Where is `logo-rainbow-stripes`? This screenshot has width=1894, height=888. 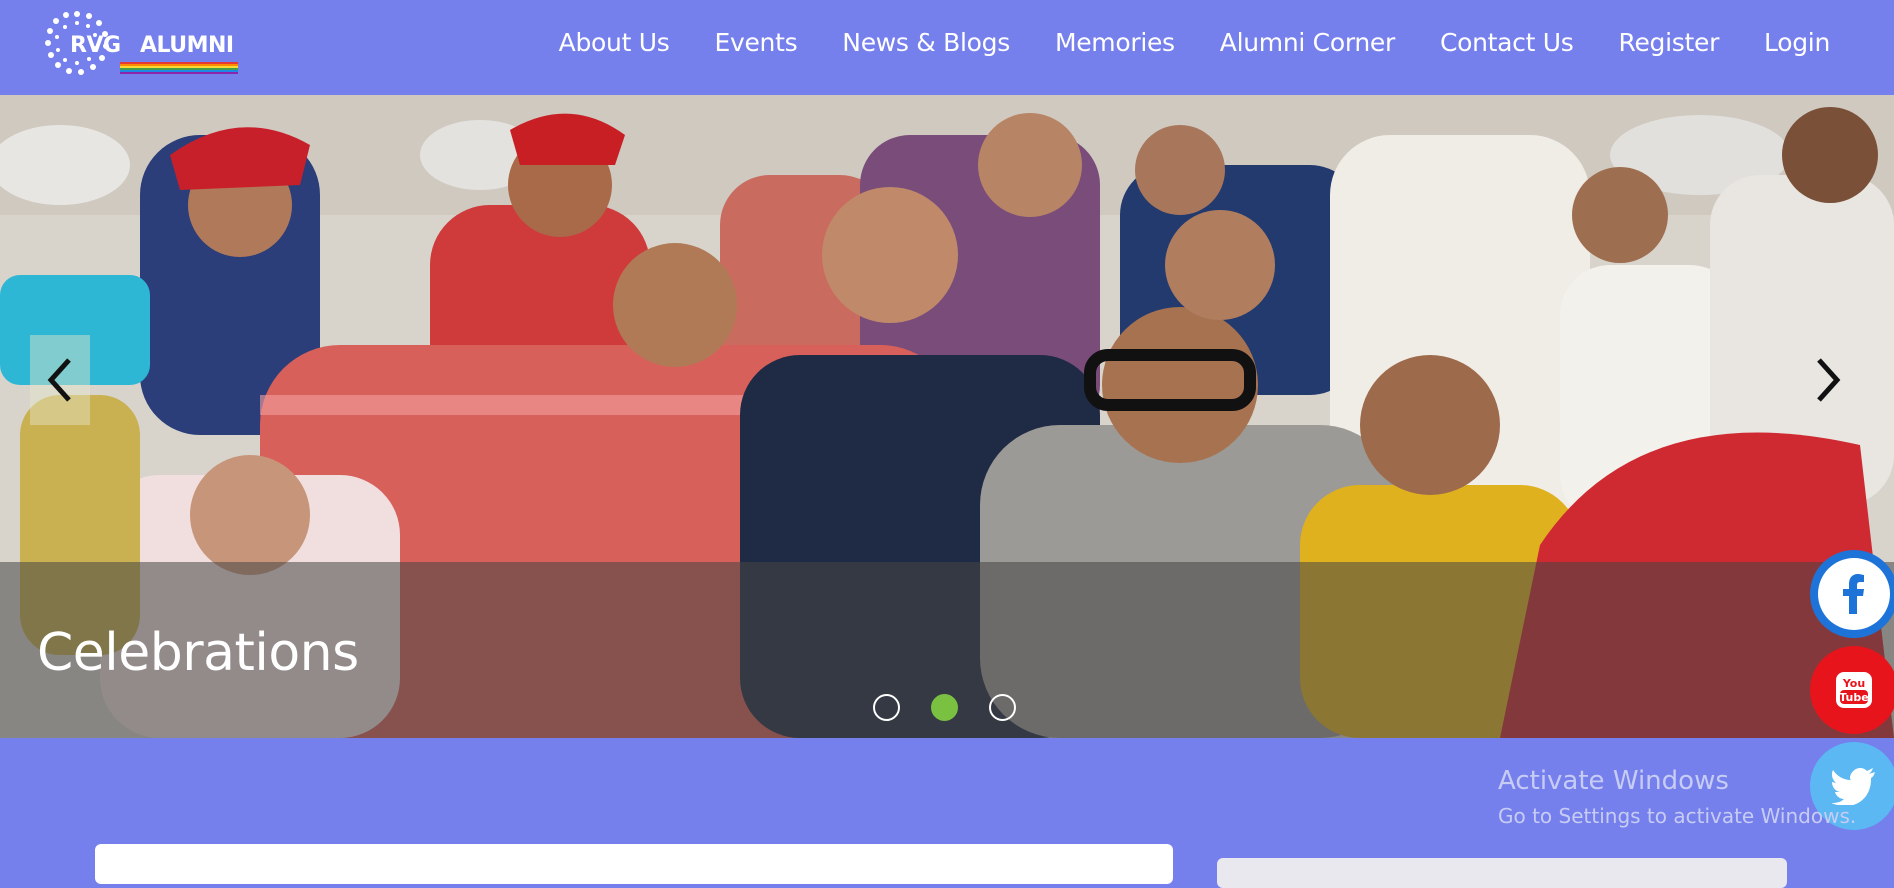
logo-rainbow-stripes is located at coordinates (179, 69).